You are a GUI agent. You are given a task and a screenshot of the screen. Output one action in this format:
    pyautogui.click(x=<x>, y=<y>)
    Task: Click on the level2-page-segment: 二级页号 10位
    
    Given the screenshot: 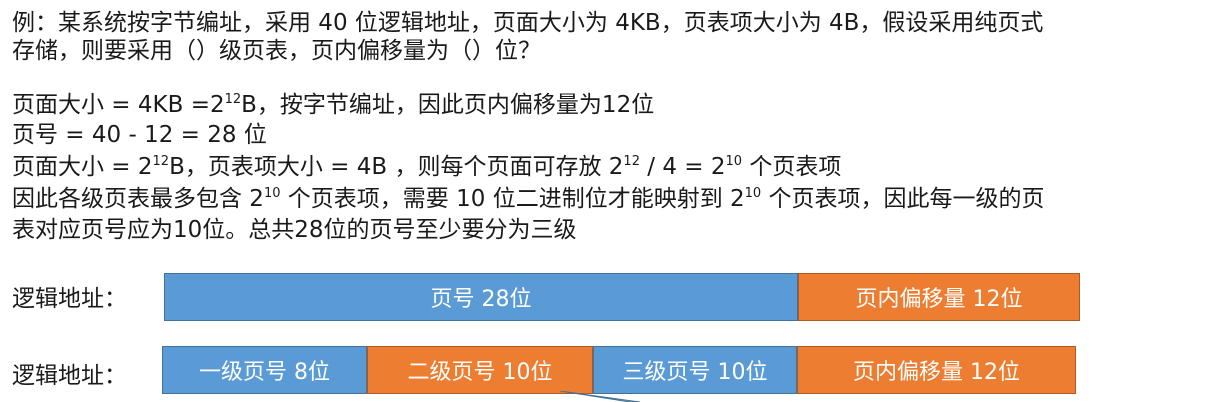 What is the action you would take?
    pyautogui.click(x=480, y=370)
    